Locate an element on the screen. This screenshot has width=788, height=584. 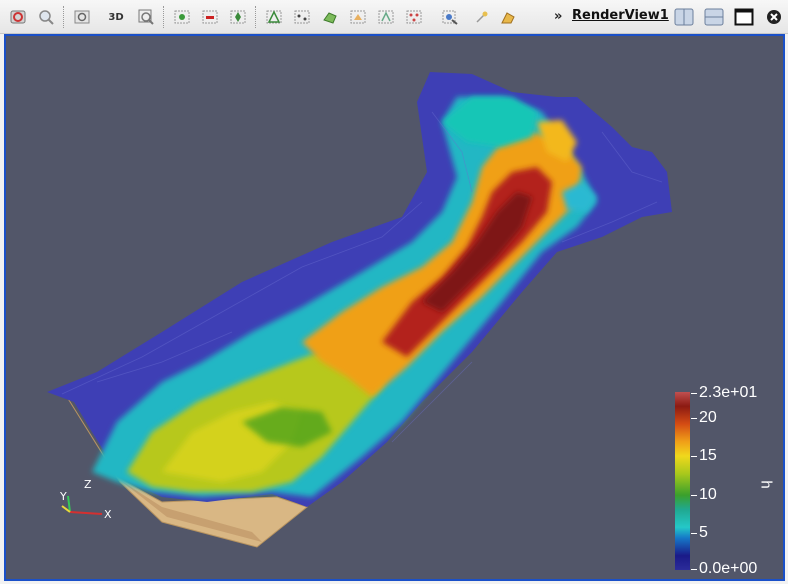
orientation-axes: Z Y X is located at coordinates (85, 499).